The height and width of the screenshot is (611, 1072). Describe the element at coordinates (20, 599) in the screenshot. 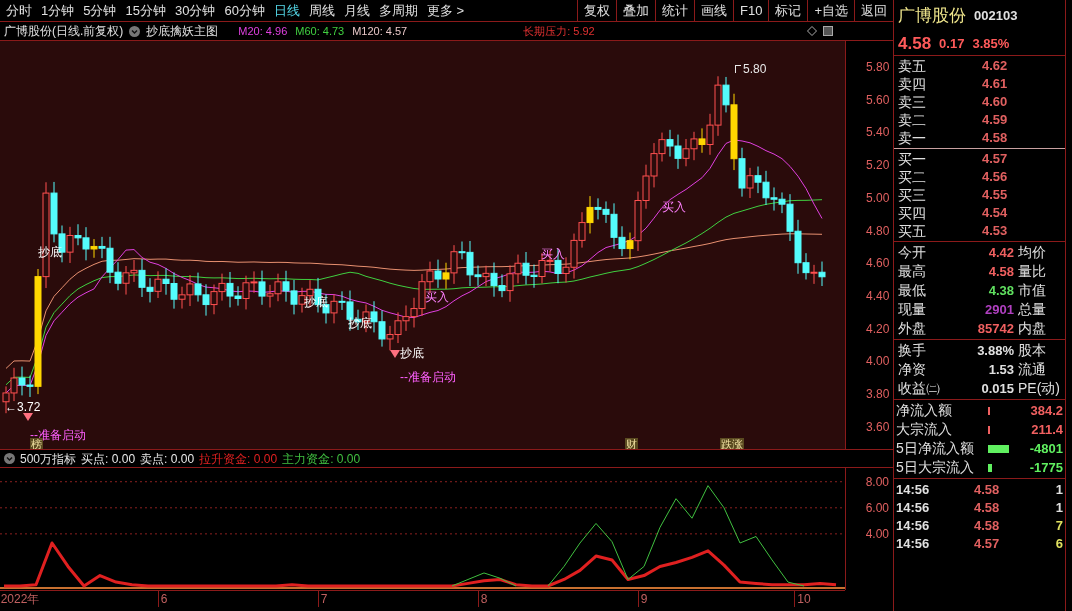

I see `axis-label: 2022年` at that location.